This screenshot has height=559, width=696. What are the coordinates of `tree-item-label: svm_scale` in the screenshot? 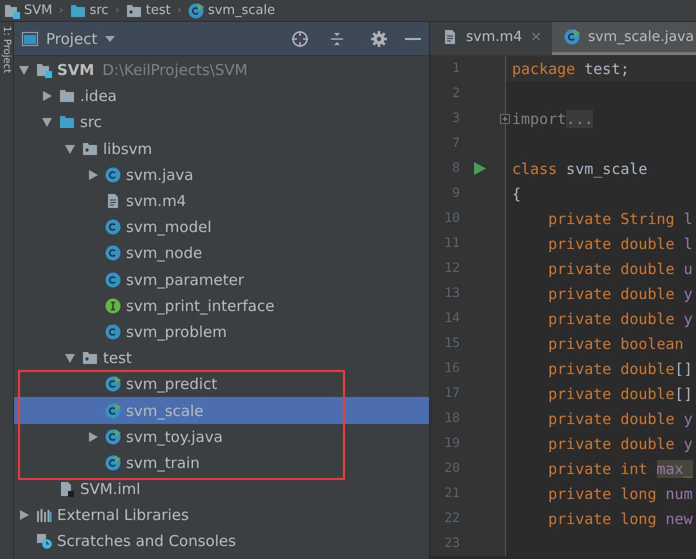 It's located at (165, 411).